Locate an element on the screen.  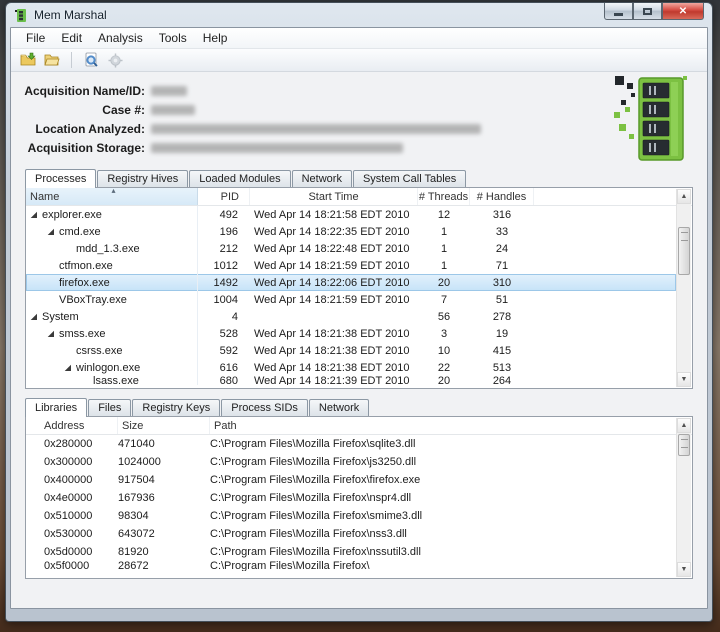
detail-tab: Network is located at coordinates (339, 407).